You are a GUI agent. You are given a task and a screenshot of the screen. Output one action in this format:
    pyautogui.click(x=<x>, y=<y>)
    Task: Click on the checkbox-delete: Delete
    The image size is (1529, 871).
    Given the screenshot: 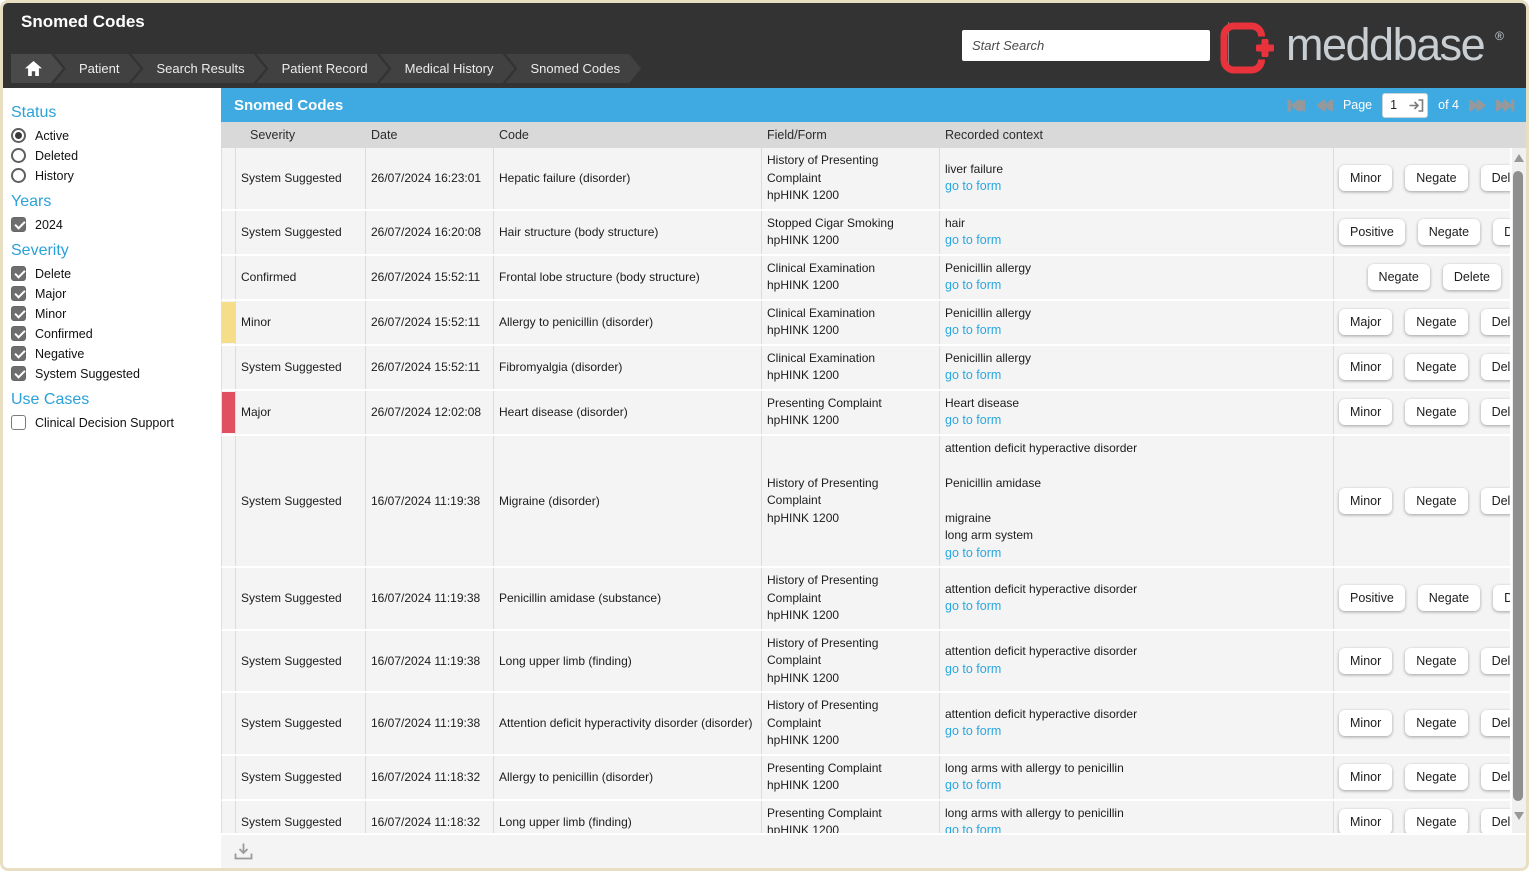 What is the action you would take?
    pyautogui.click(x=116, y=273)
    